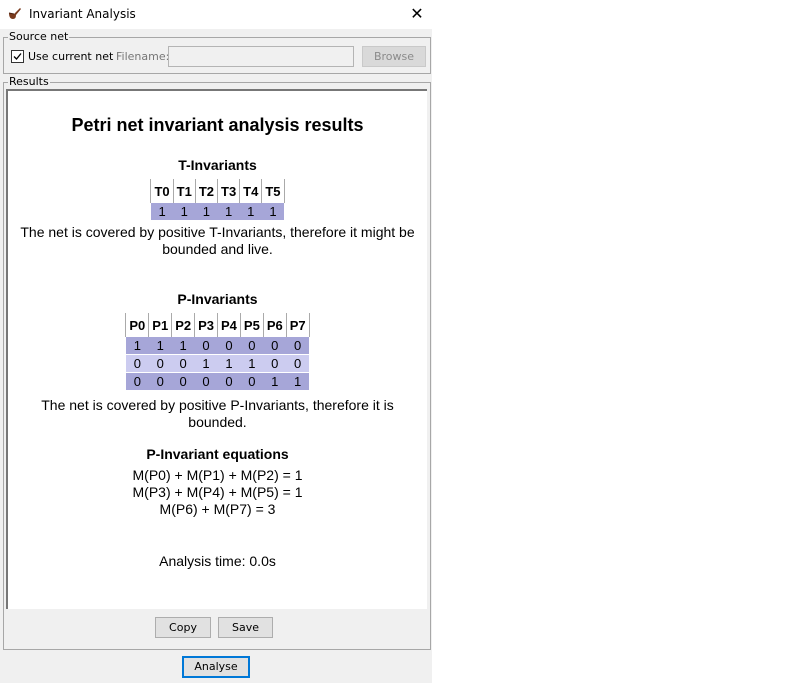 This screenshot has width=809, height=683. What do you see at coordinates (394, 56) in the screenshot?
I see `browse-button: Browse` at bounding box center [394, 56].